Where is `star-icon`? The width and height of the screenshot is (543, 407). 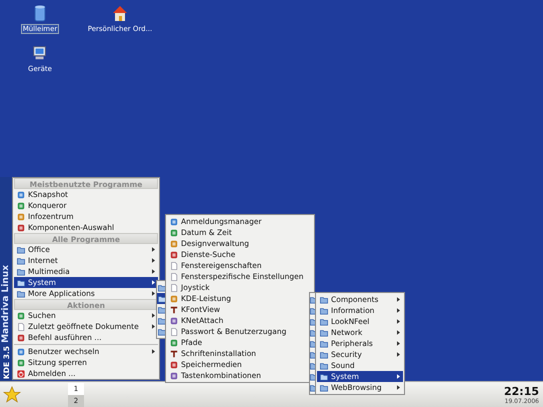 star-icon is located at coordinates (12, 395).